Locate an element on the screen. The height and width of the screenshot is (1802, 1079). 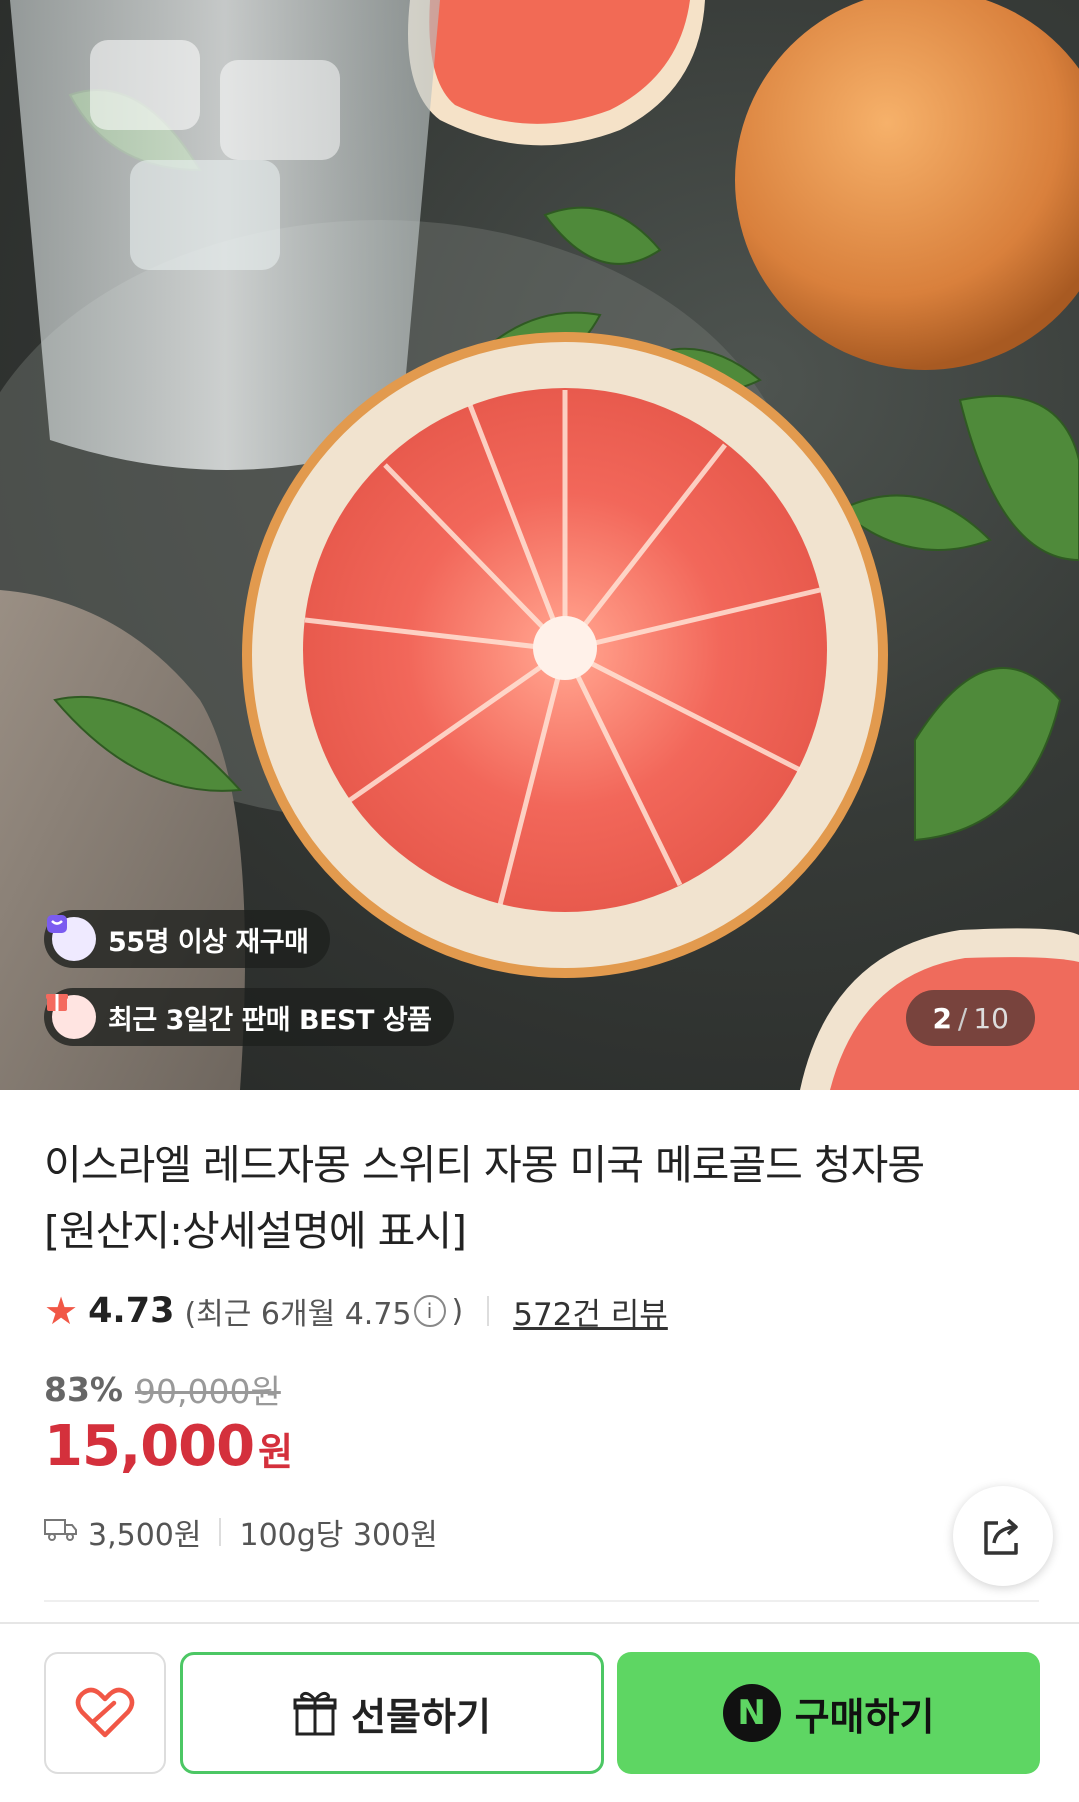
shopping-bag-icon is located at coordinates (71, 938).